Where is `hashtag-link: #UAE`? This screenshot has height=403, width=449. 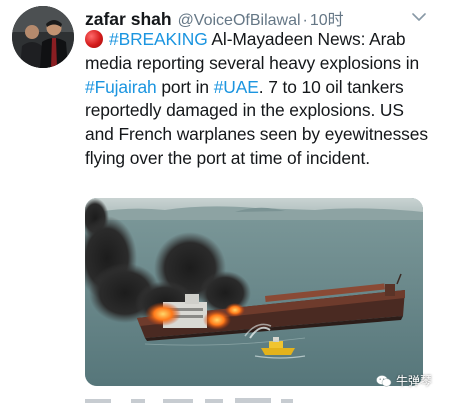
hashtag-link: #UAE is located at coordinates (236, 87).